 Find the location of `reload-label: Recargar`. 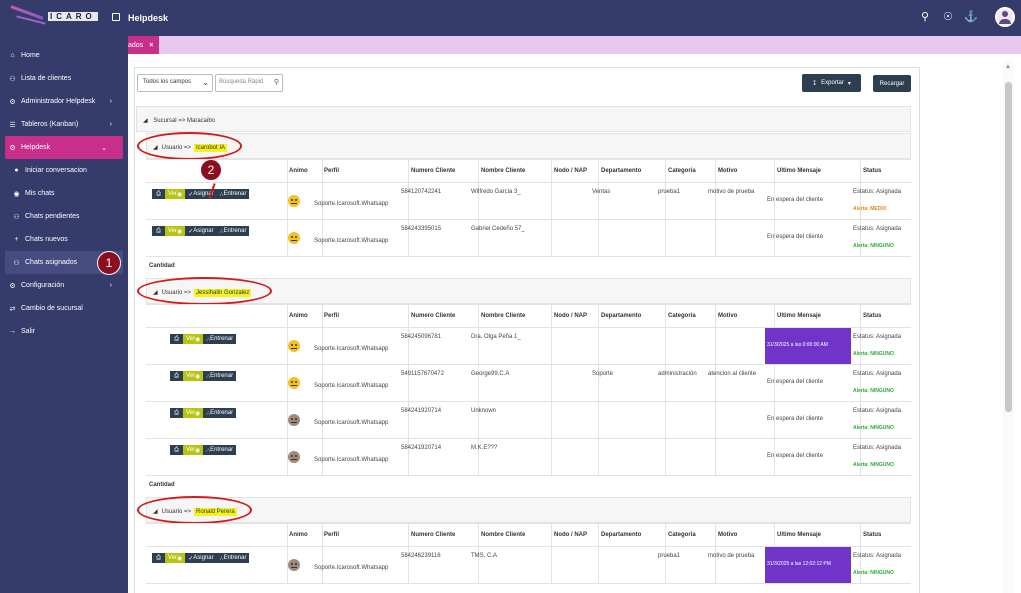

reload-label: Recargar is located at coordinates (892, 83).